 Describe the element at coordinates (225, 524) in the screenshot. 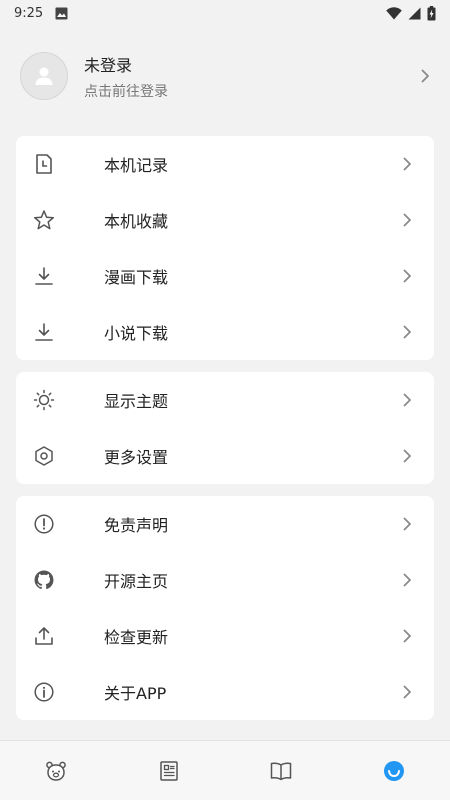

I see `menu-item-disclaimer: 免责声明` at that location.